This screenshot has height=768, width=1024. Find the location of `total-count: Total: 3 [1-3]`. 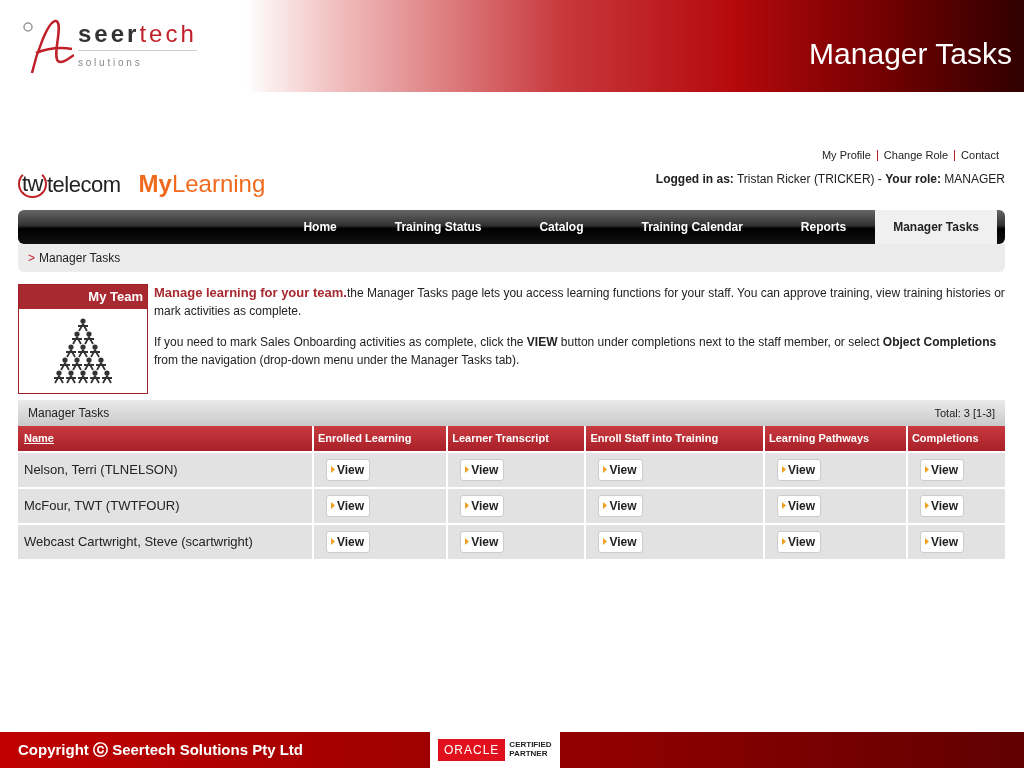

total-count: Total: 3 [1-3] is located at coordinates (964, 413).